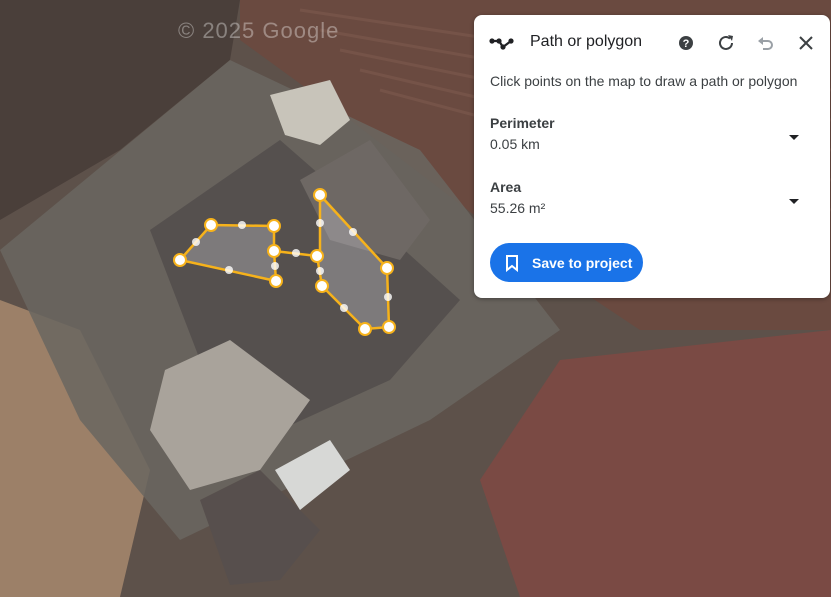 This screenshot has height=597, width=831. Describe the element at coordinates (522, 123) in the screenshot. I see `perimeter-label: Perimeter` at that location.